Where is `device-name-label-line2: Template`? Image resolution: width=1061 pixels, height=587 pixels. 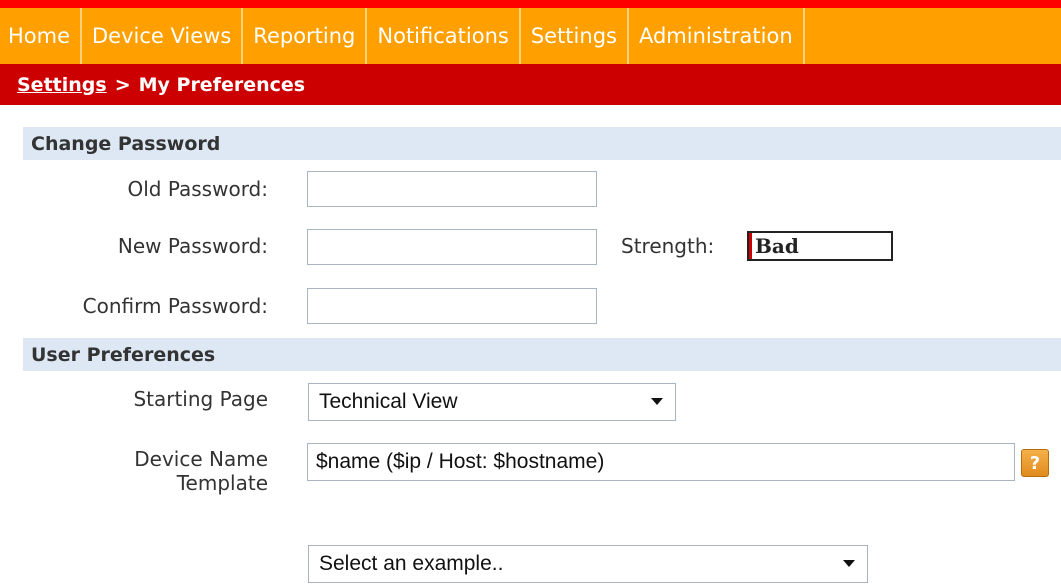 device-name-label-line2: Template is located at coordinates (222, 483).